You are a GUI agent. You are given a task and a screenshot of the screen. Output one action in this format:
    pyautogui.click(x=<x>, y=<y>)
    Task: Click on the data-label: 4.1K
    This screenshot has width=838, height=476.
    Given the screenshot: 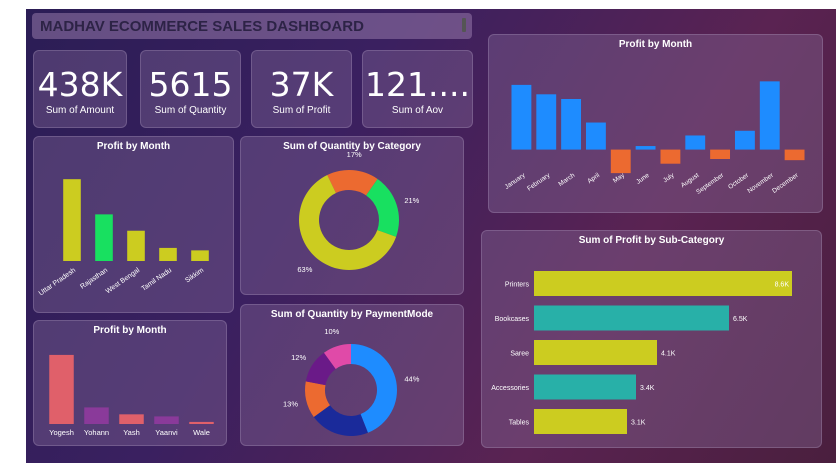 What is the action you would take?
    pyautogui.click(x=668, y=354)
    